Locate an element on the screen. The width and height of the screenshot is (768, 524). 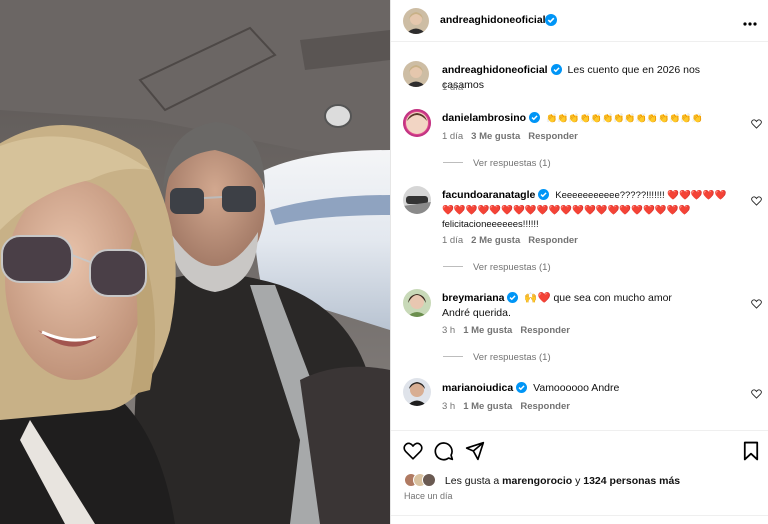
commenter-username: danielambrosino is located at coordinates (484, 118).